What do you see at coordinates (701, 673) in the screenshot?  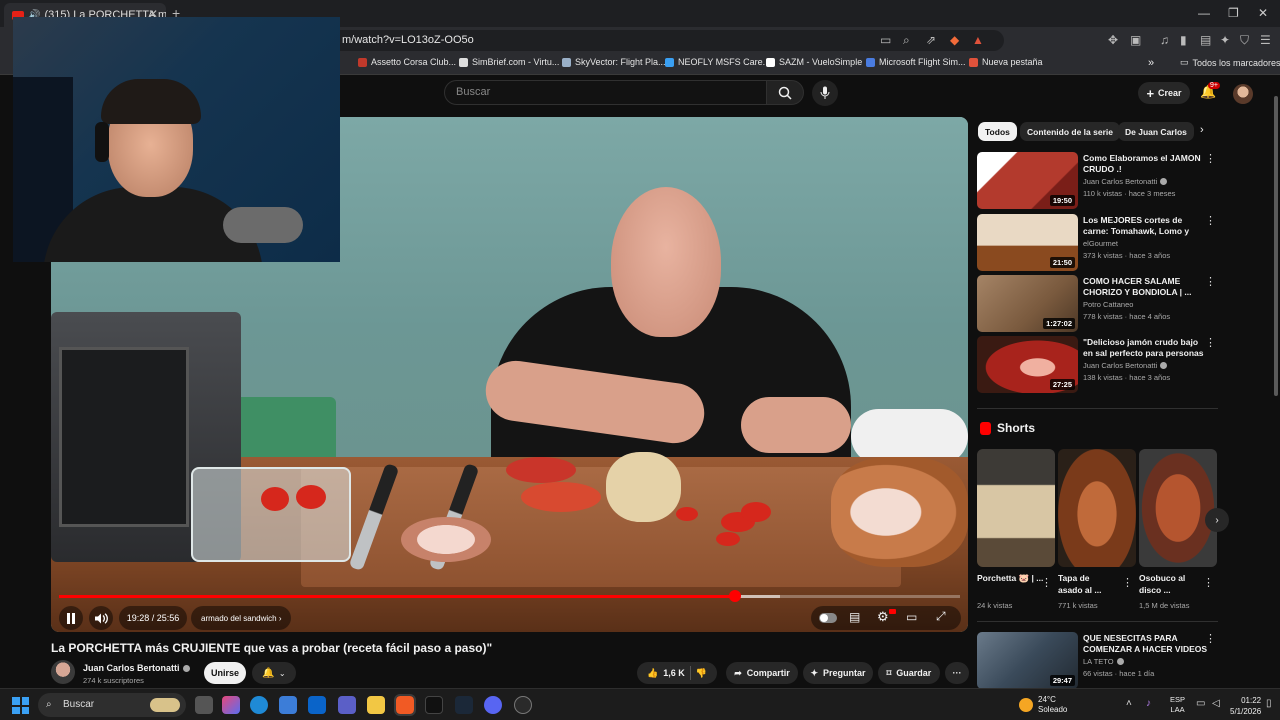 I see `thumbs-down-icon: 👎` at bounding box center [701, 673].